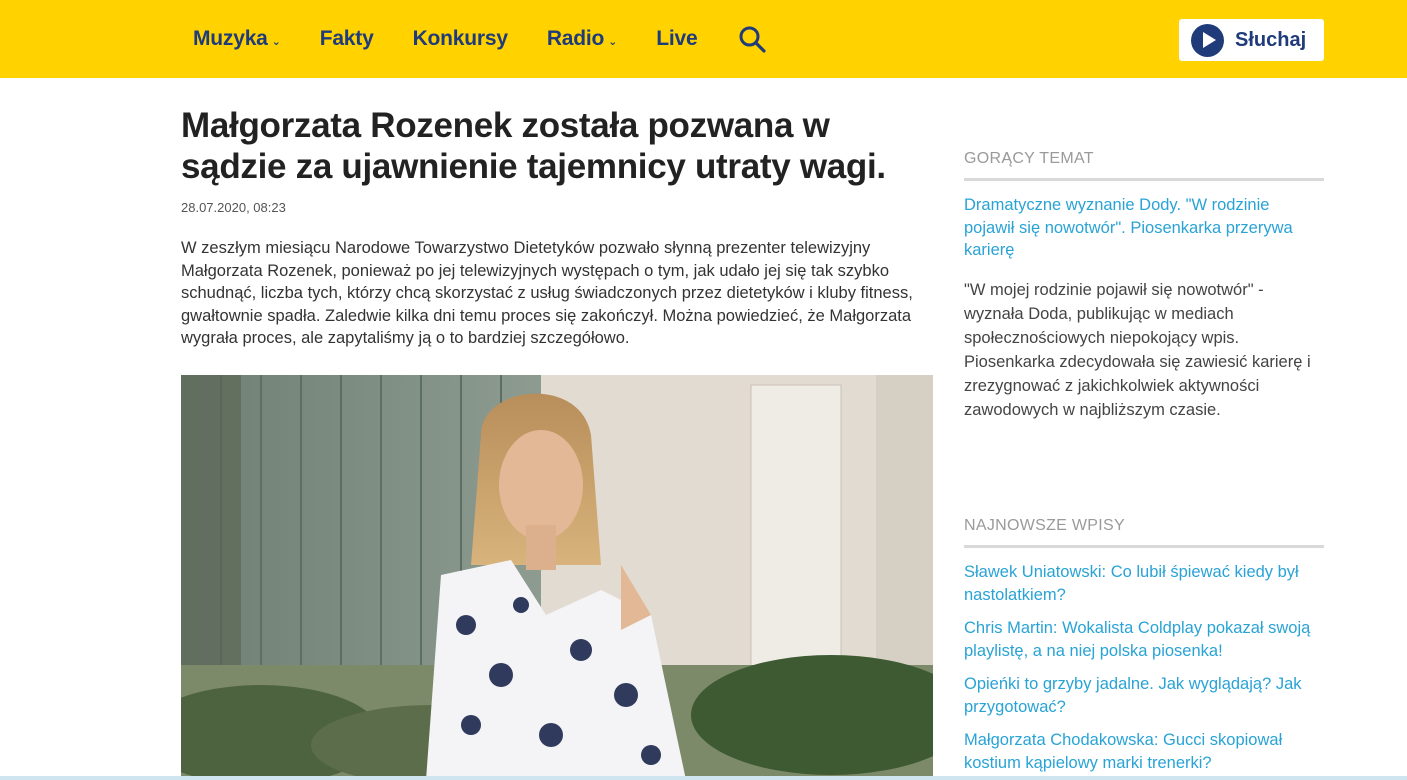 The width and height of the screenshot is (1407, 780). Describe the element at coordinates (230, 38) in the screenshot. I see `nav-item-label: Muzyka` at that location.